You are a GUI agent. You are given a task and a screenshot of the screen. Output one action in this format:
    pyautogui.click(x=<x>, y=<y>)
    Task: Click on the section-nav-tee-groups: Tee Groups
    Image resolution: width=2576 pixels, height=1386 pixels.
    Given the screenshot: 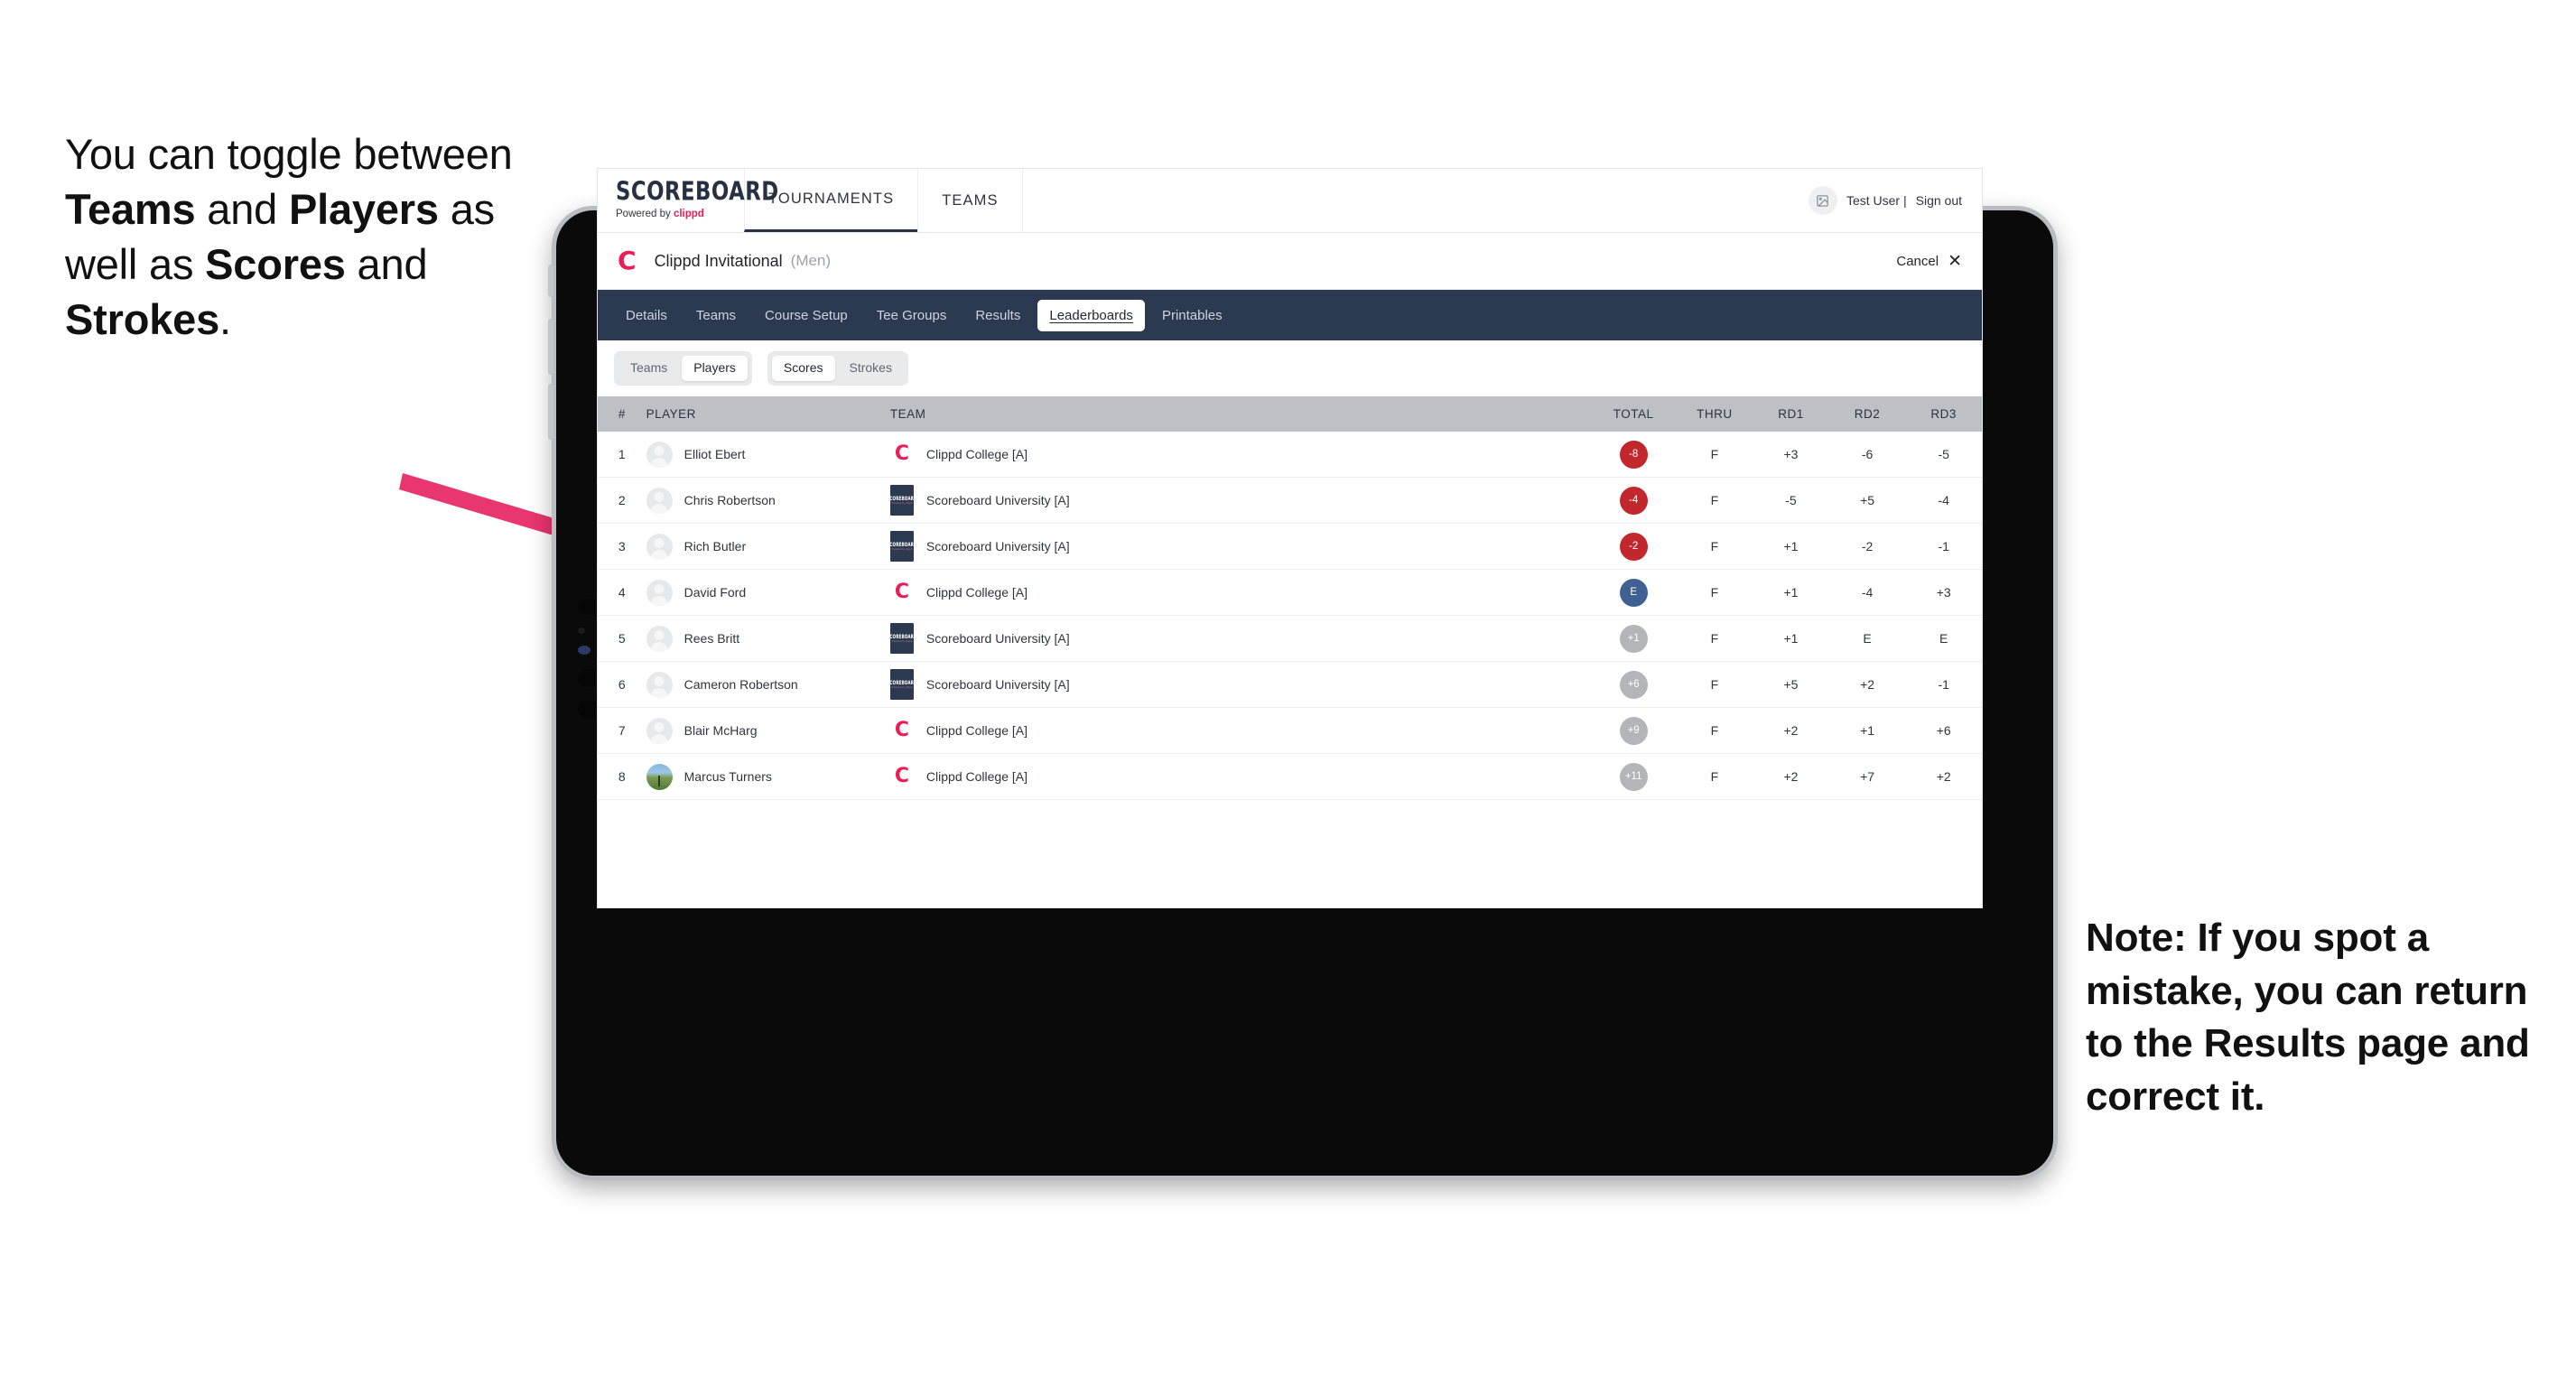 What is the action you would take?
    pyautogui.click(x=912, y=315)
    